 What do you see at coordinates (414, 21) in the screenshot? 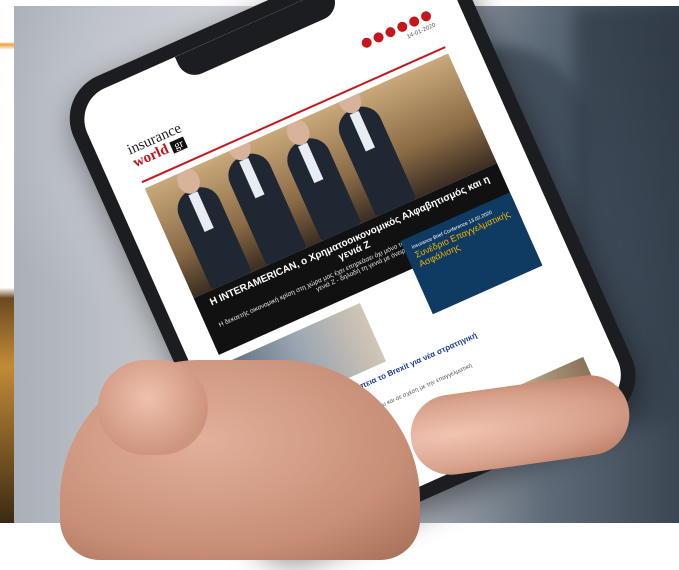
I see `instagram-icon` at bounding box center [414, 21].